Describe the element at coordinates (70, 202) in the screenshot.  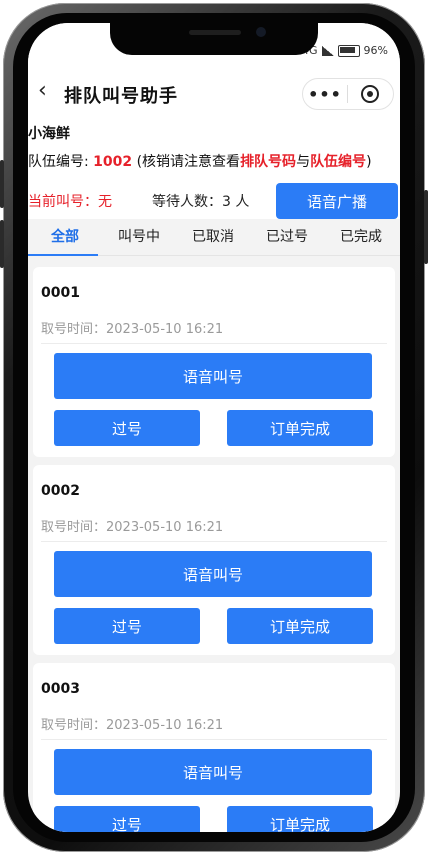
I see `current-call: 当前叫号：无` at that location.